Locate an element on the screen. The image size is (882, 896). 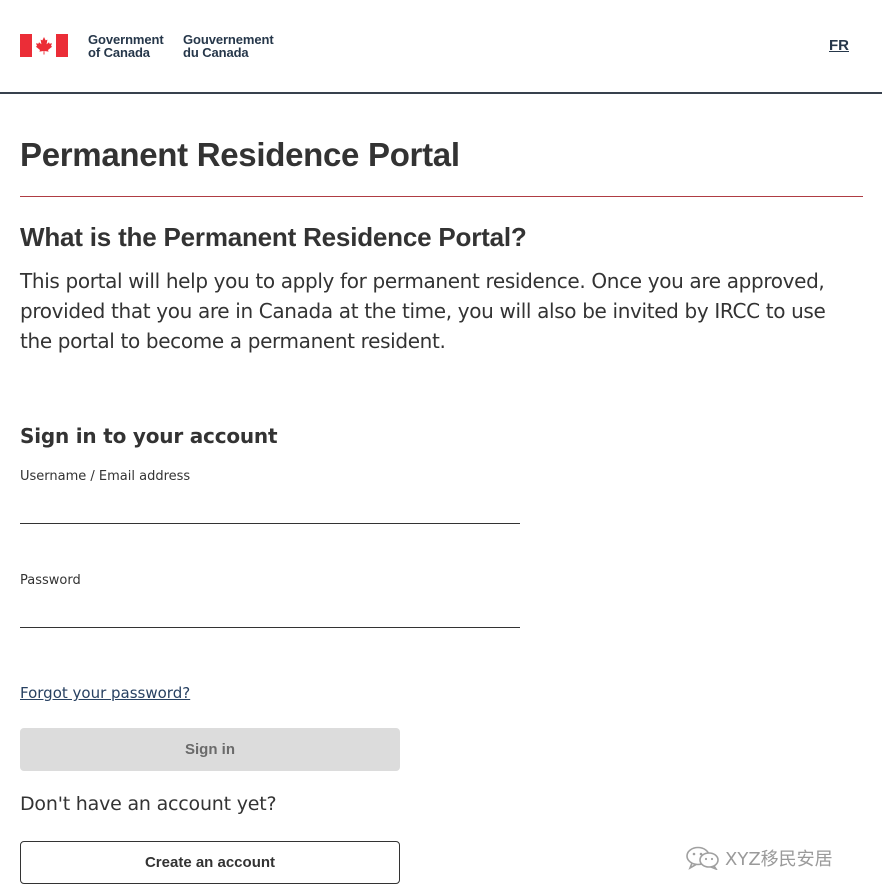
wordmark-english: Government of Canada is located at coordinates (126, 46).